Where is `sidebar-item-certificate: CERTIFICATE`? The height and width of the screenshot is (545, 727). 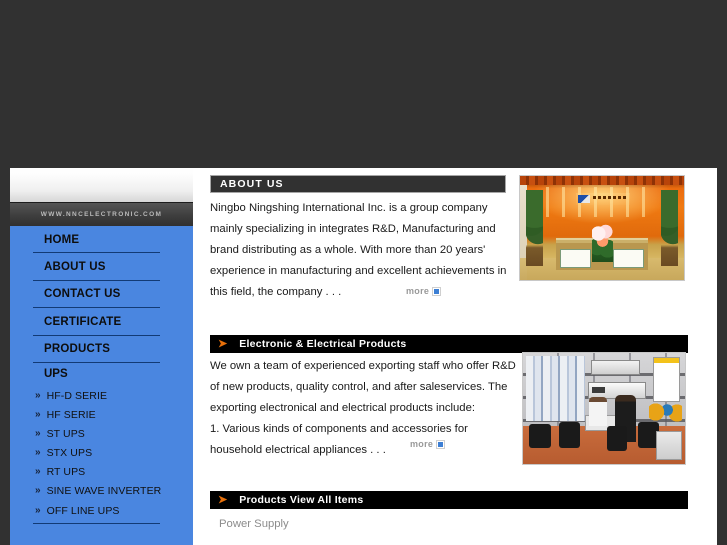
sidebar-item-certificate: CERTIFICATE is located at coordinates (101, 322).